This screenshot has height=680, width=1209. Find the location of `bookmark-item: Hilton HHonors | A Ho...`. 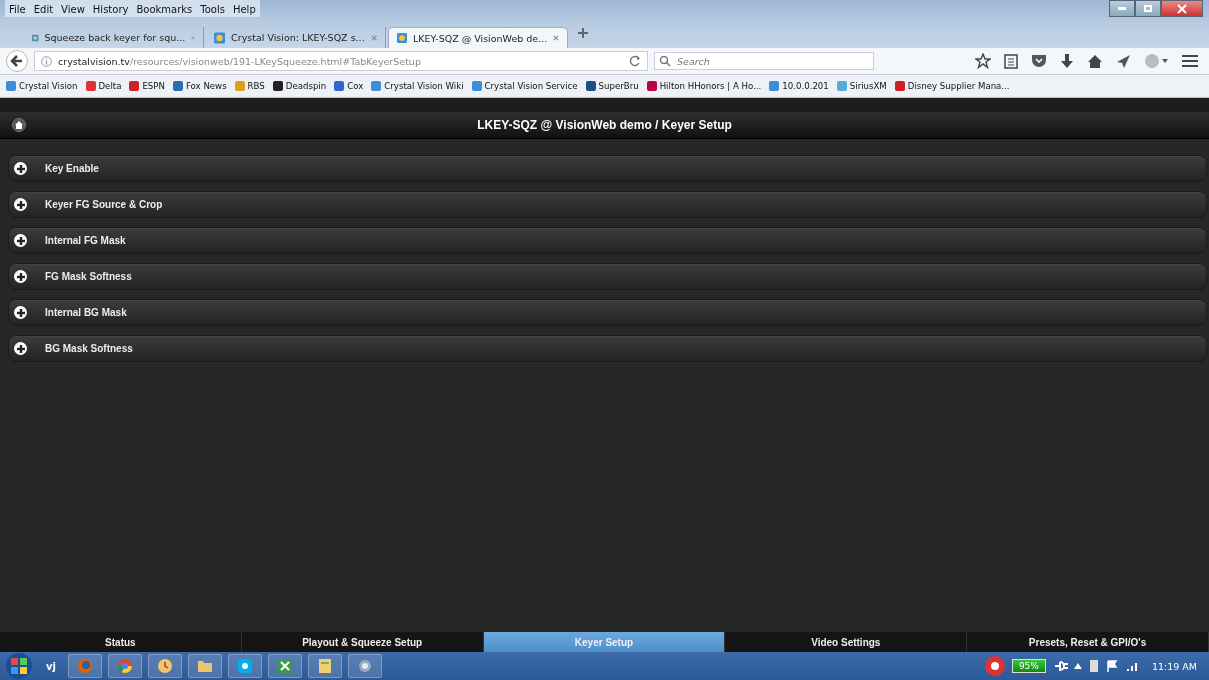

bookmark-item: Hilton HHonors | A Ho... is located at coordinates (704, 86).